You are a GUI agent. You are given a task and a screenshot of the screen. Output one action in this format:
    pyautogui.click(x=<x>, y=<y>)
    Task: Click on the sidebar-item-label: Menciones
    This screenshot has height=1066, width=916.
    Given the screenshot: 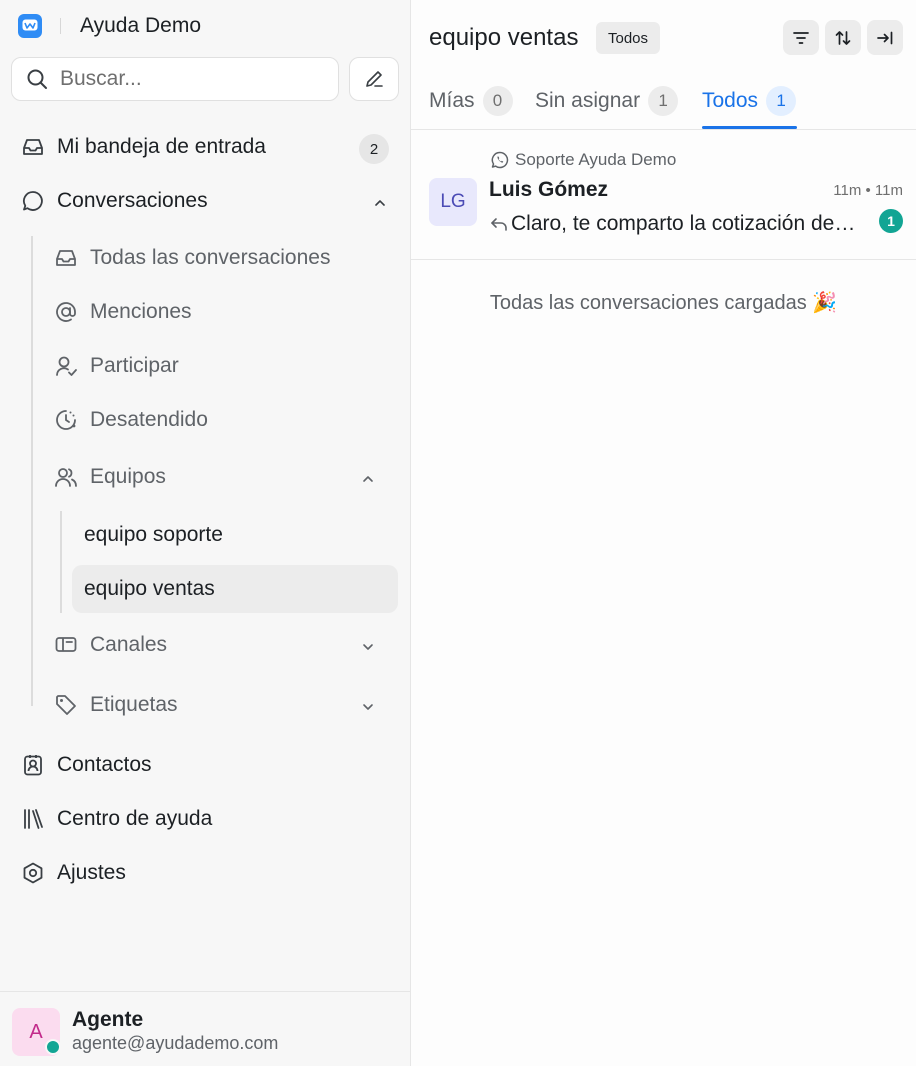 What is the action you would take?
    pyautogui.click(x=141, y=311)
    